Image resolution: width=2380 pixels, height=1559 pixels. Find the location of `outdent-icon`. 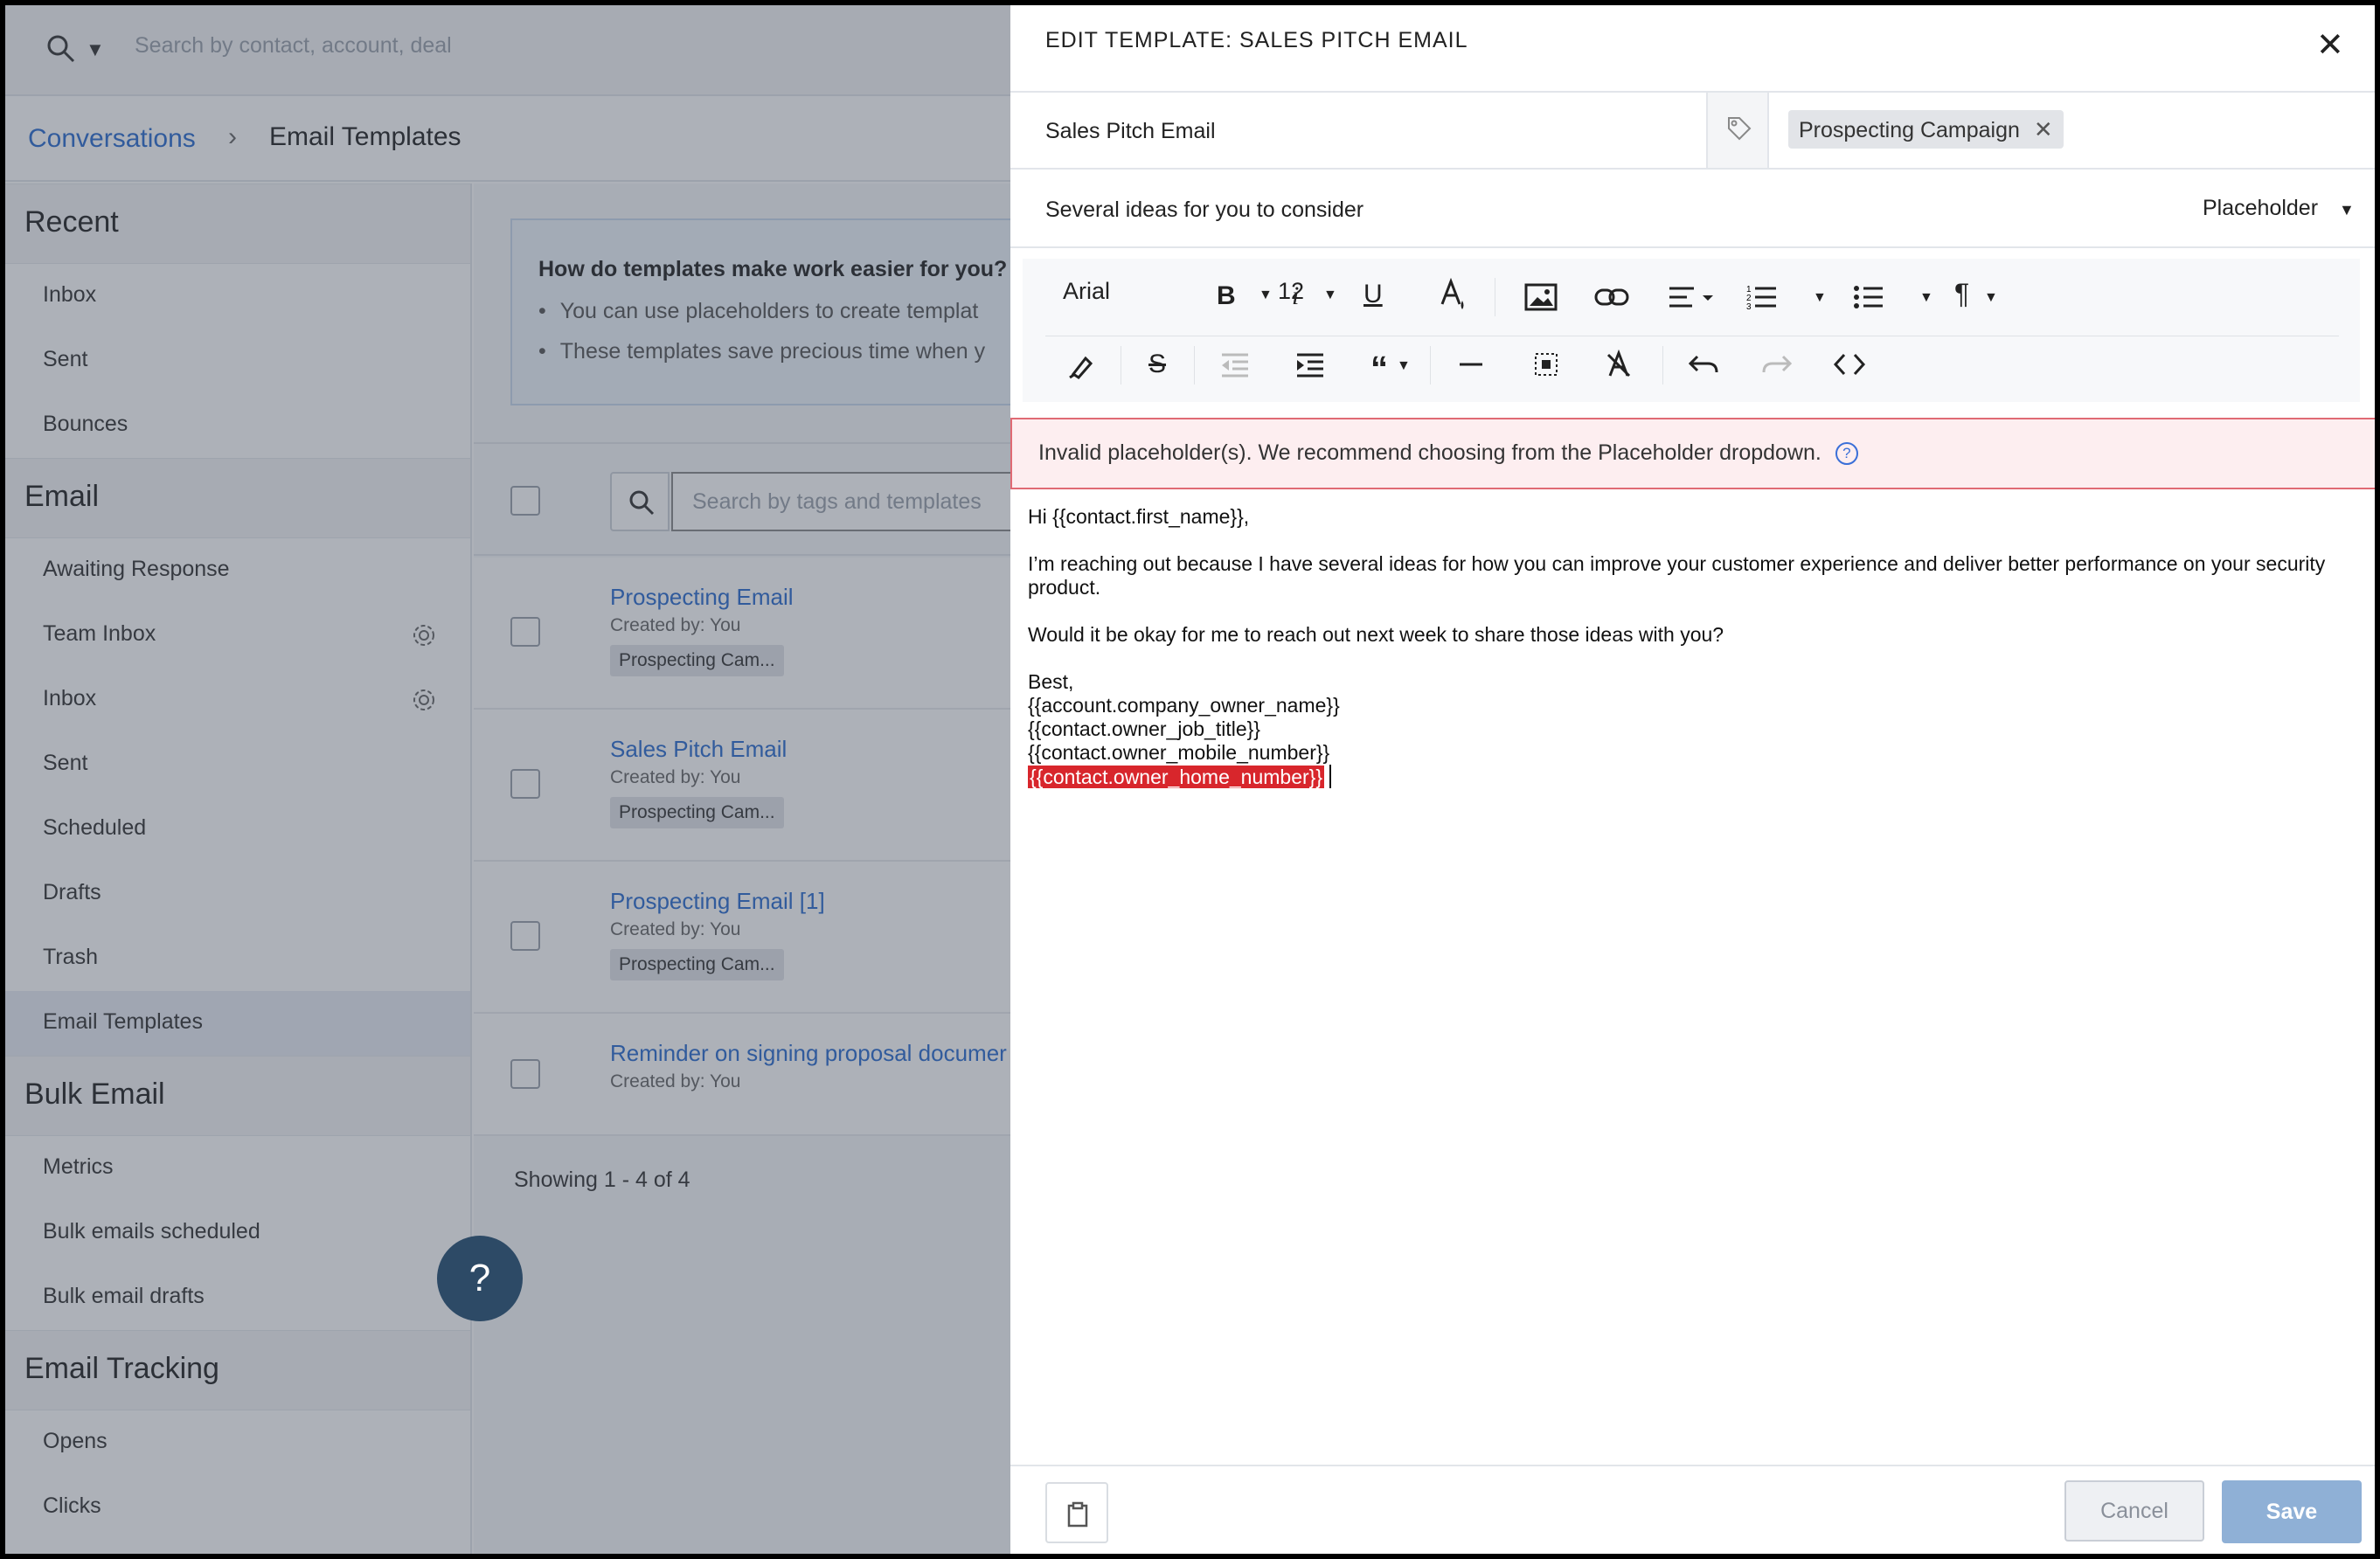

outdent-icon is located at coordinates (1235, 365).